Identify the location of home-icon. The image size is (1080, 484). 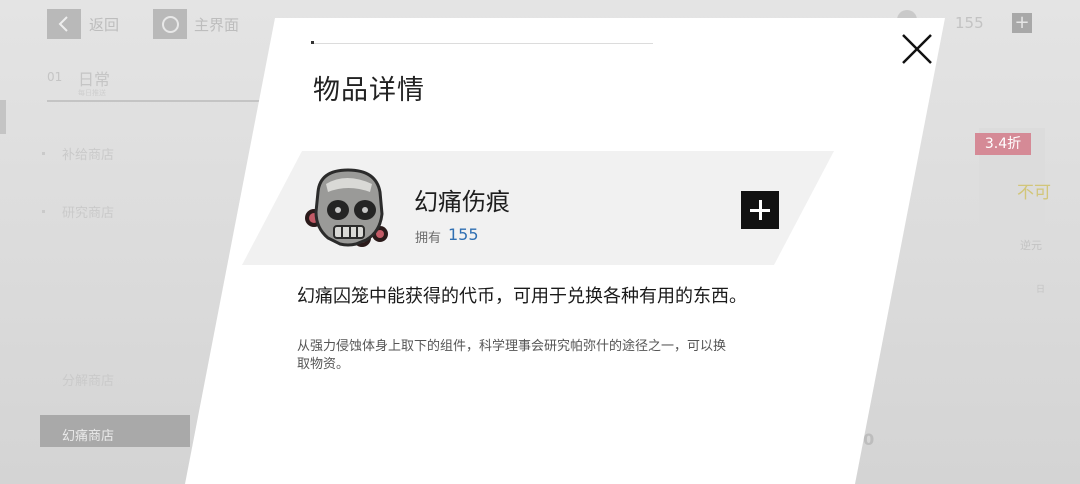
(170, 24).